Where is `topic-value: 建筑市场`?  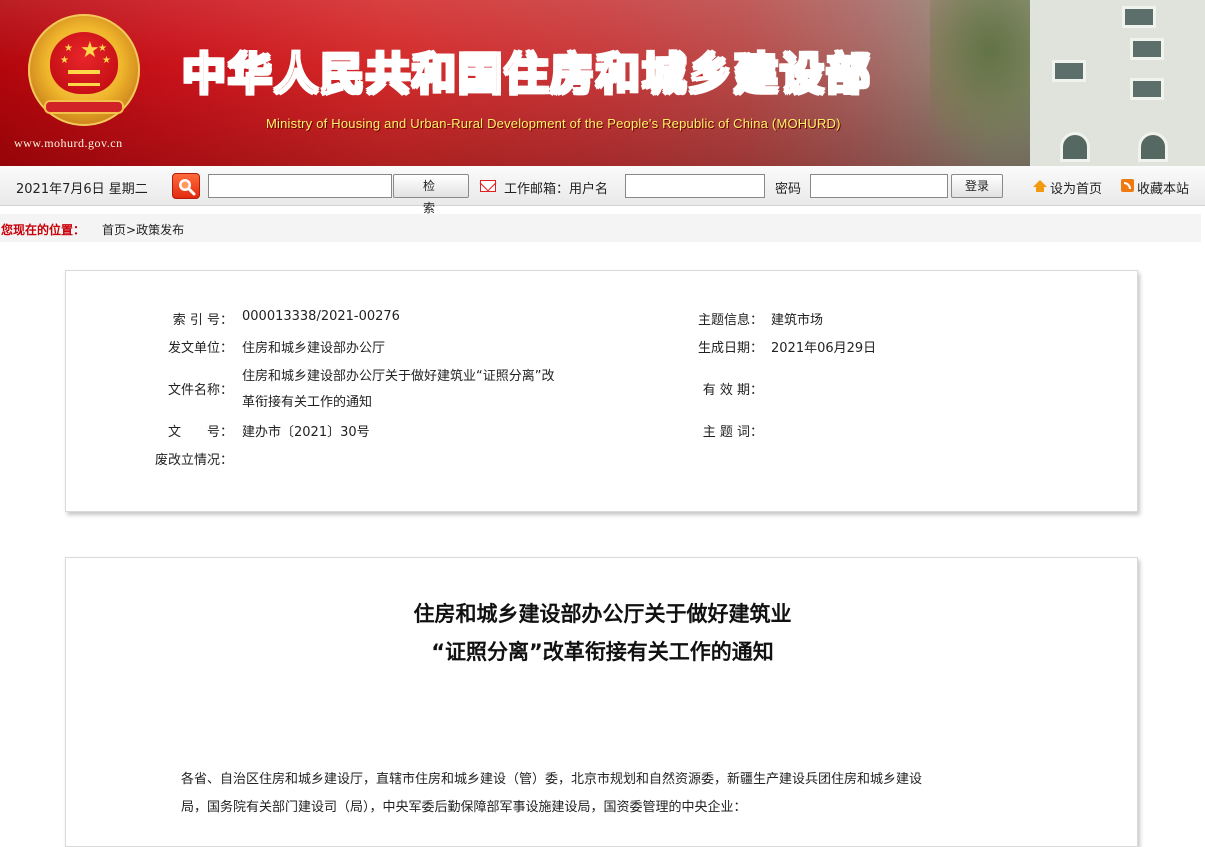 topic-value: 建筑市场 is located at coordinates (797, 320).